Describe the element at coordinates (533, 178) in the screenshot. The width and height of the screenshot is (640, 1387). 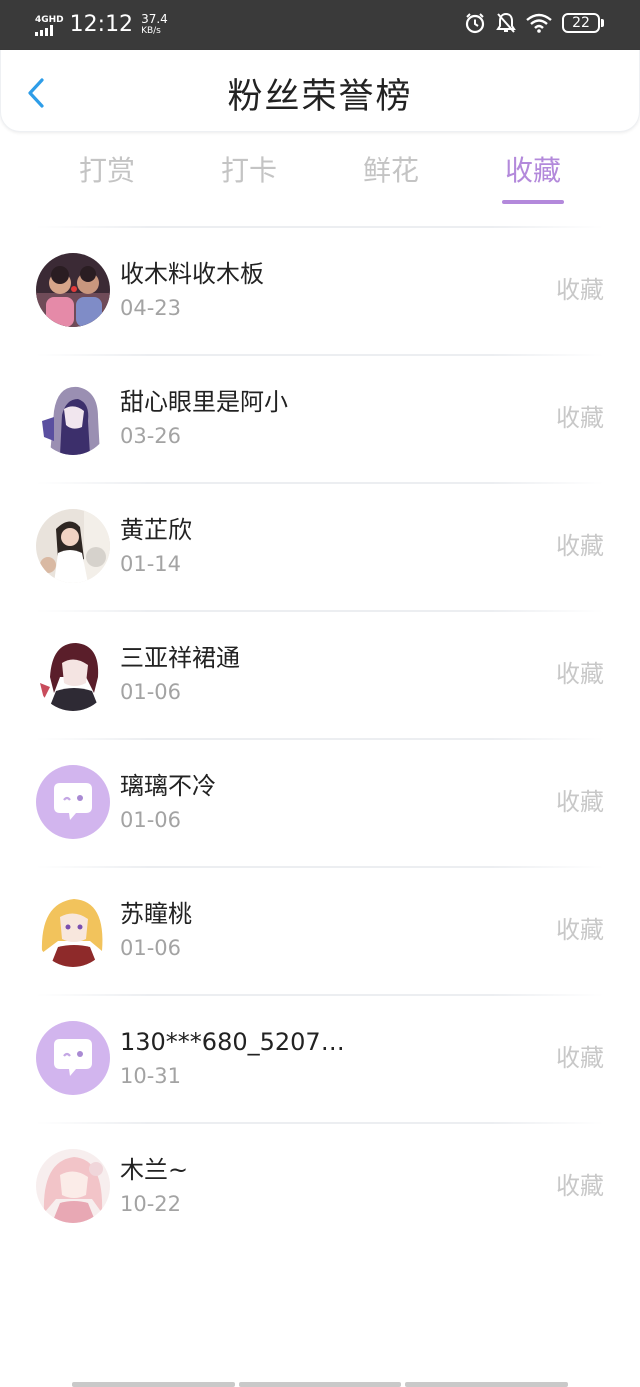
I see `tab-favorites: 收藏` at that location.